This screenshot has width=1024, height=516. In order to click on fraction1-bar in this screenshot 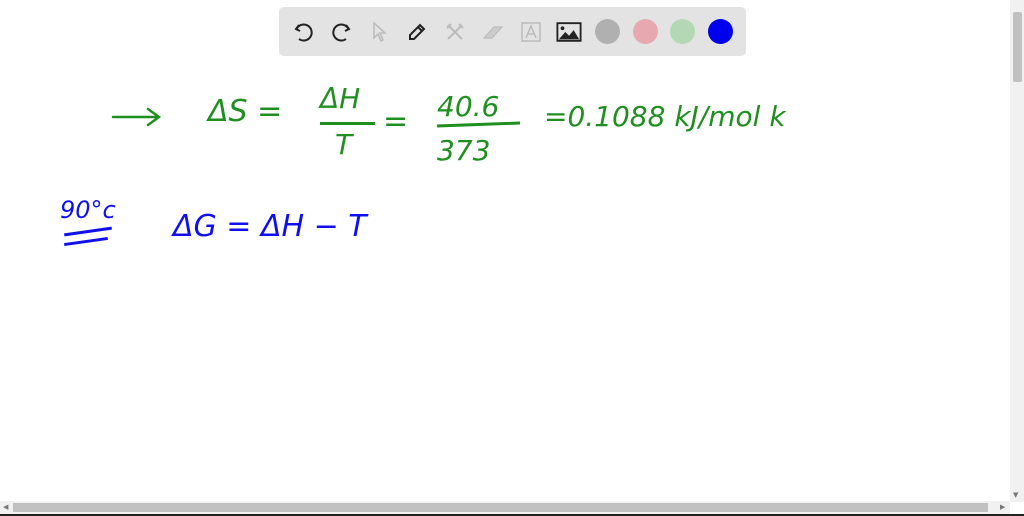, I will do `click(347, 123)`.